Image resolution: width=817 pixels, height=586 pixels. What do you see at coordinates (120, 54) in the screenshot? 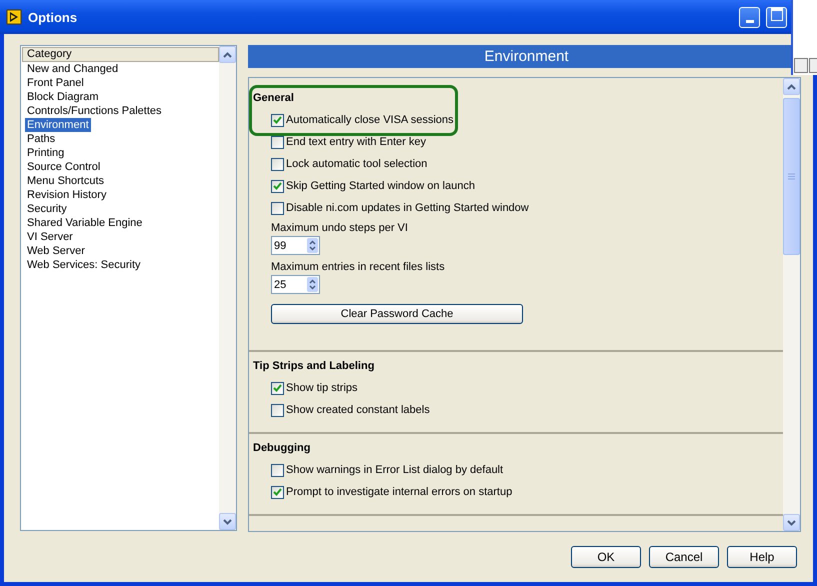
I see `list-header: Category` at bounding box center [120, 54].